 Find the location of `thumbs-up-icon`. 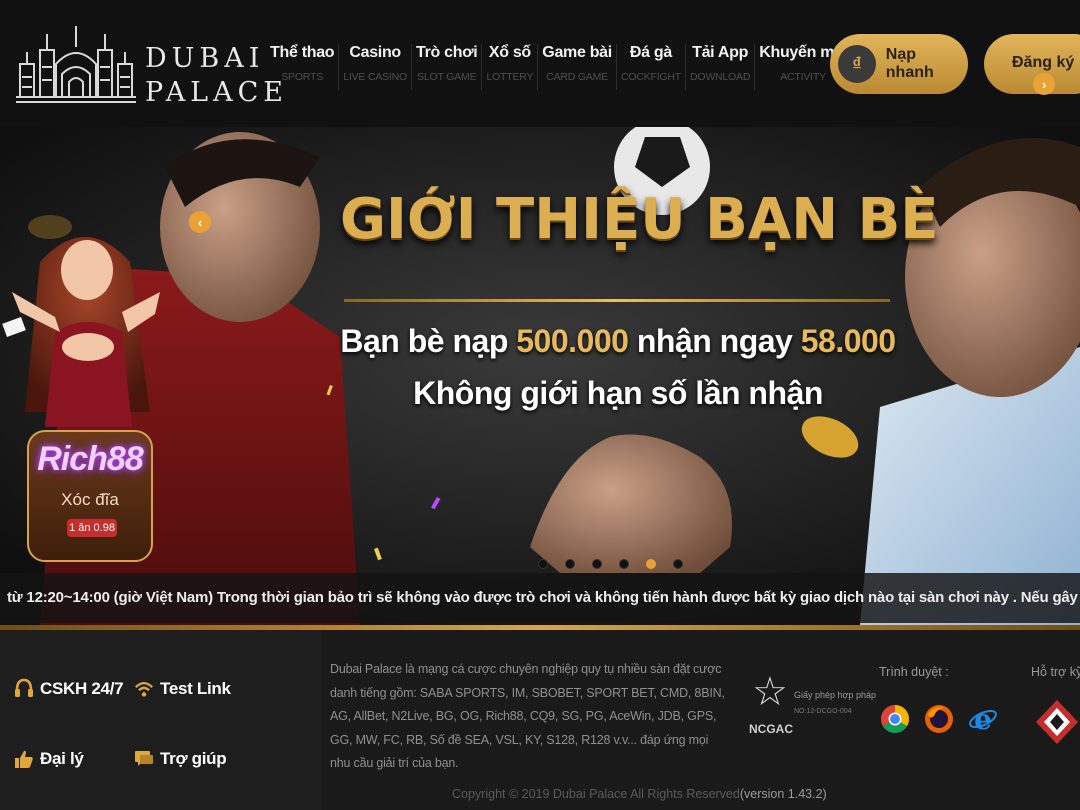

thumbs-up-icon is located at coordinates (24, 759).